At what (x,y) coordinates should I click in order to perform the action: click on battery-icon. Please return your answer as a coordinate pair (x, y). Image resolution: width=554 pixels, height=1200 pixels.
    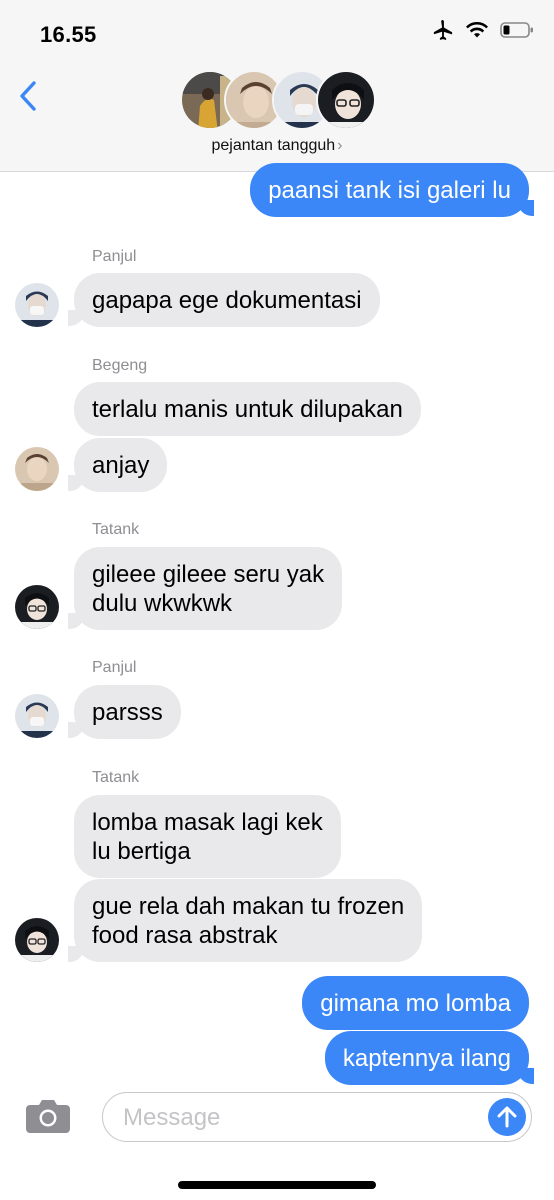
    Looking at the image, I should click on (517, 32).